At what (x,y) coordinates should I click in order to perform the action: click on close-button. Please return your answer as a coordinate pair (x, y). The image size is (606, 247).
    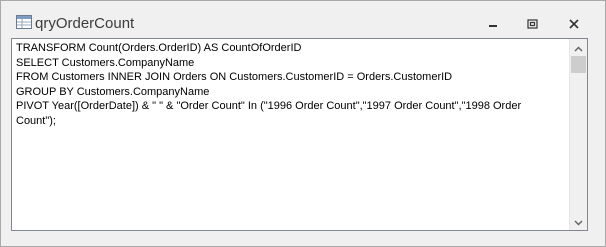
    Looking at the image, I should click on (574, 25).